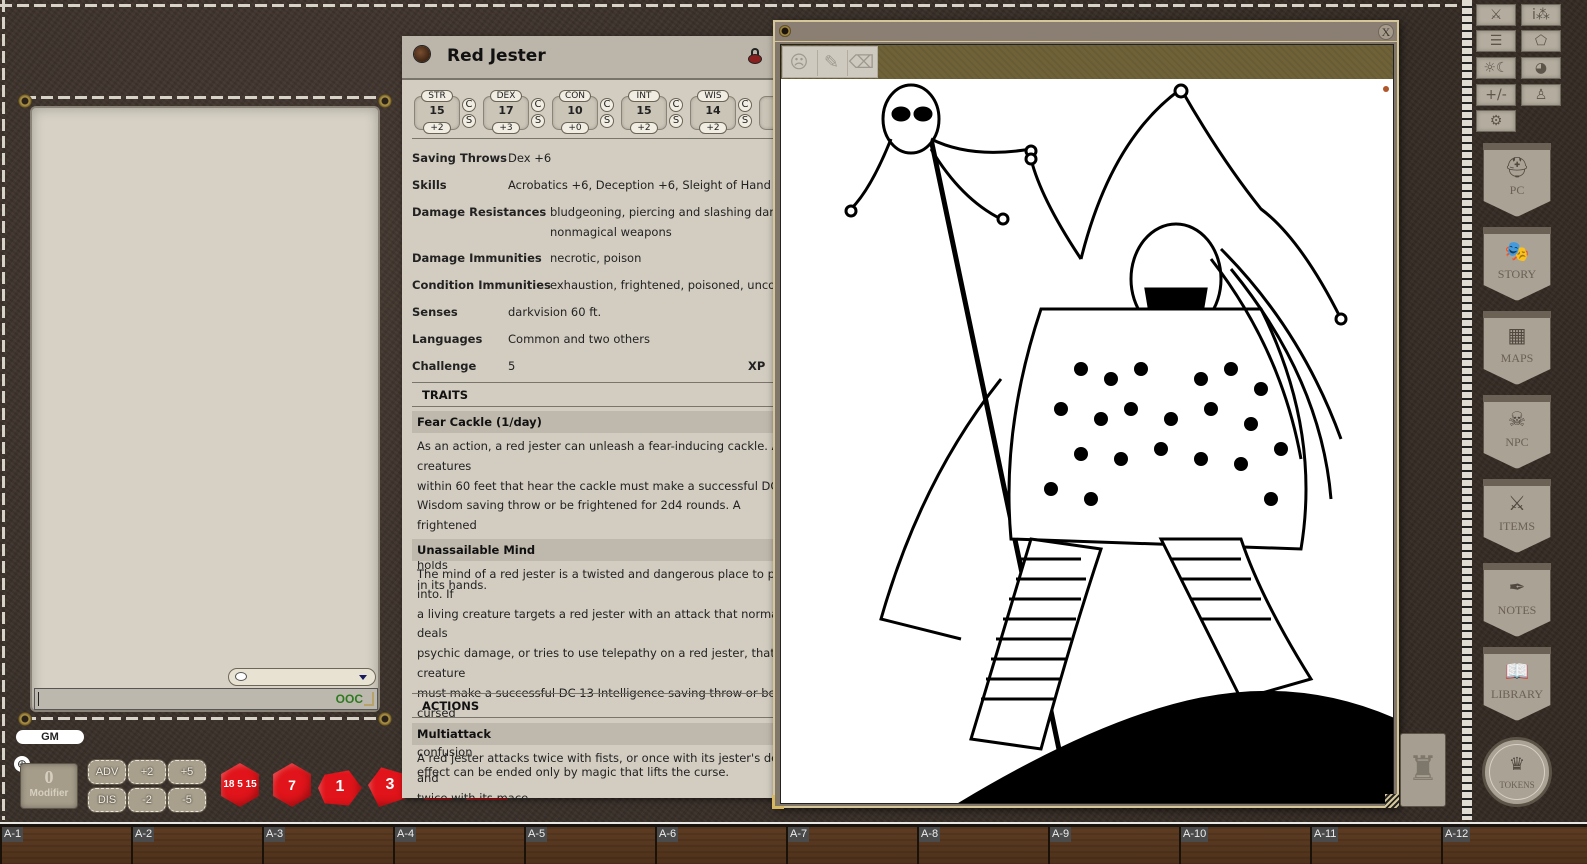 The height and width of the screenshot is (864, 1587). Describe the element at coordinates (1541, 95) in the screenshot. I see `effects-button: ♙` at that location.